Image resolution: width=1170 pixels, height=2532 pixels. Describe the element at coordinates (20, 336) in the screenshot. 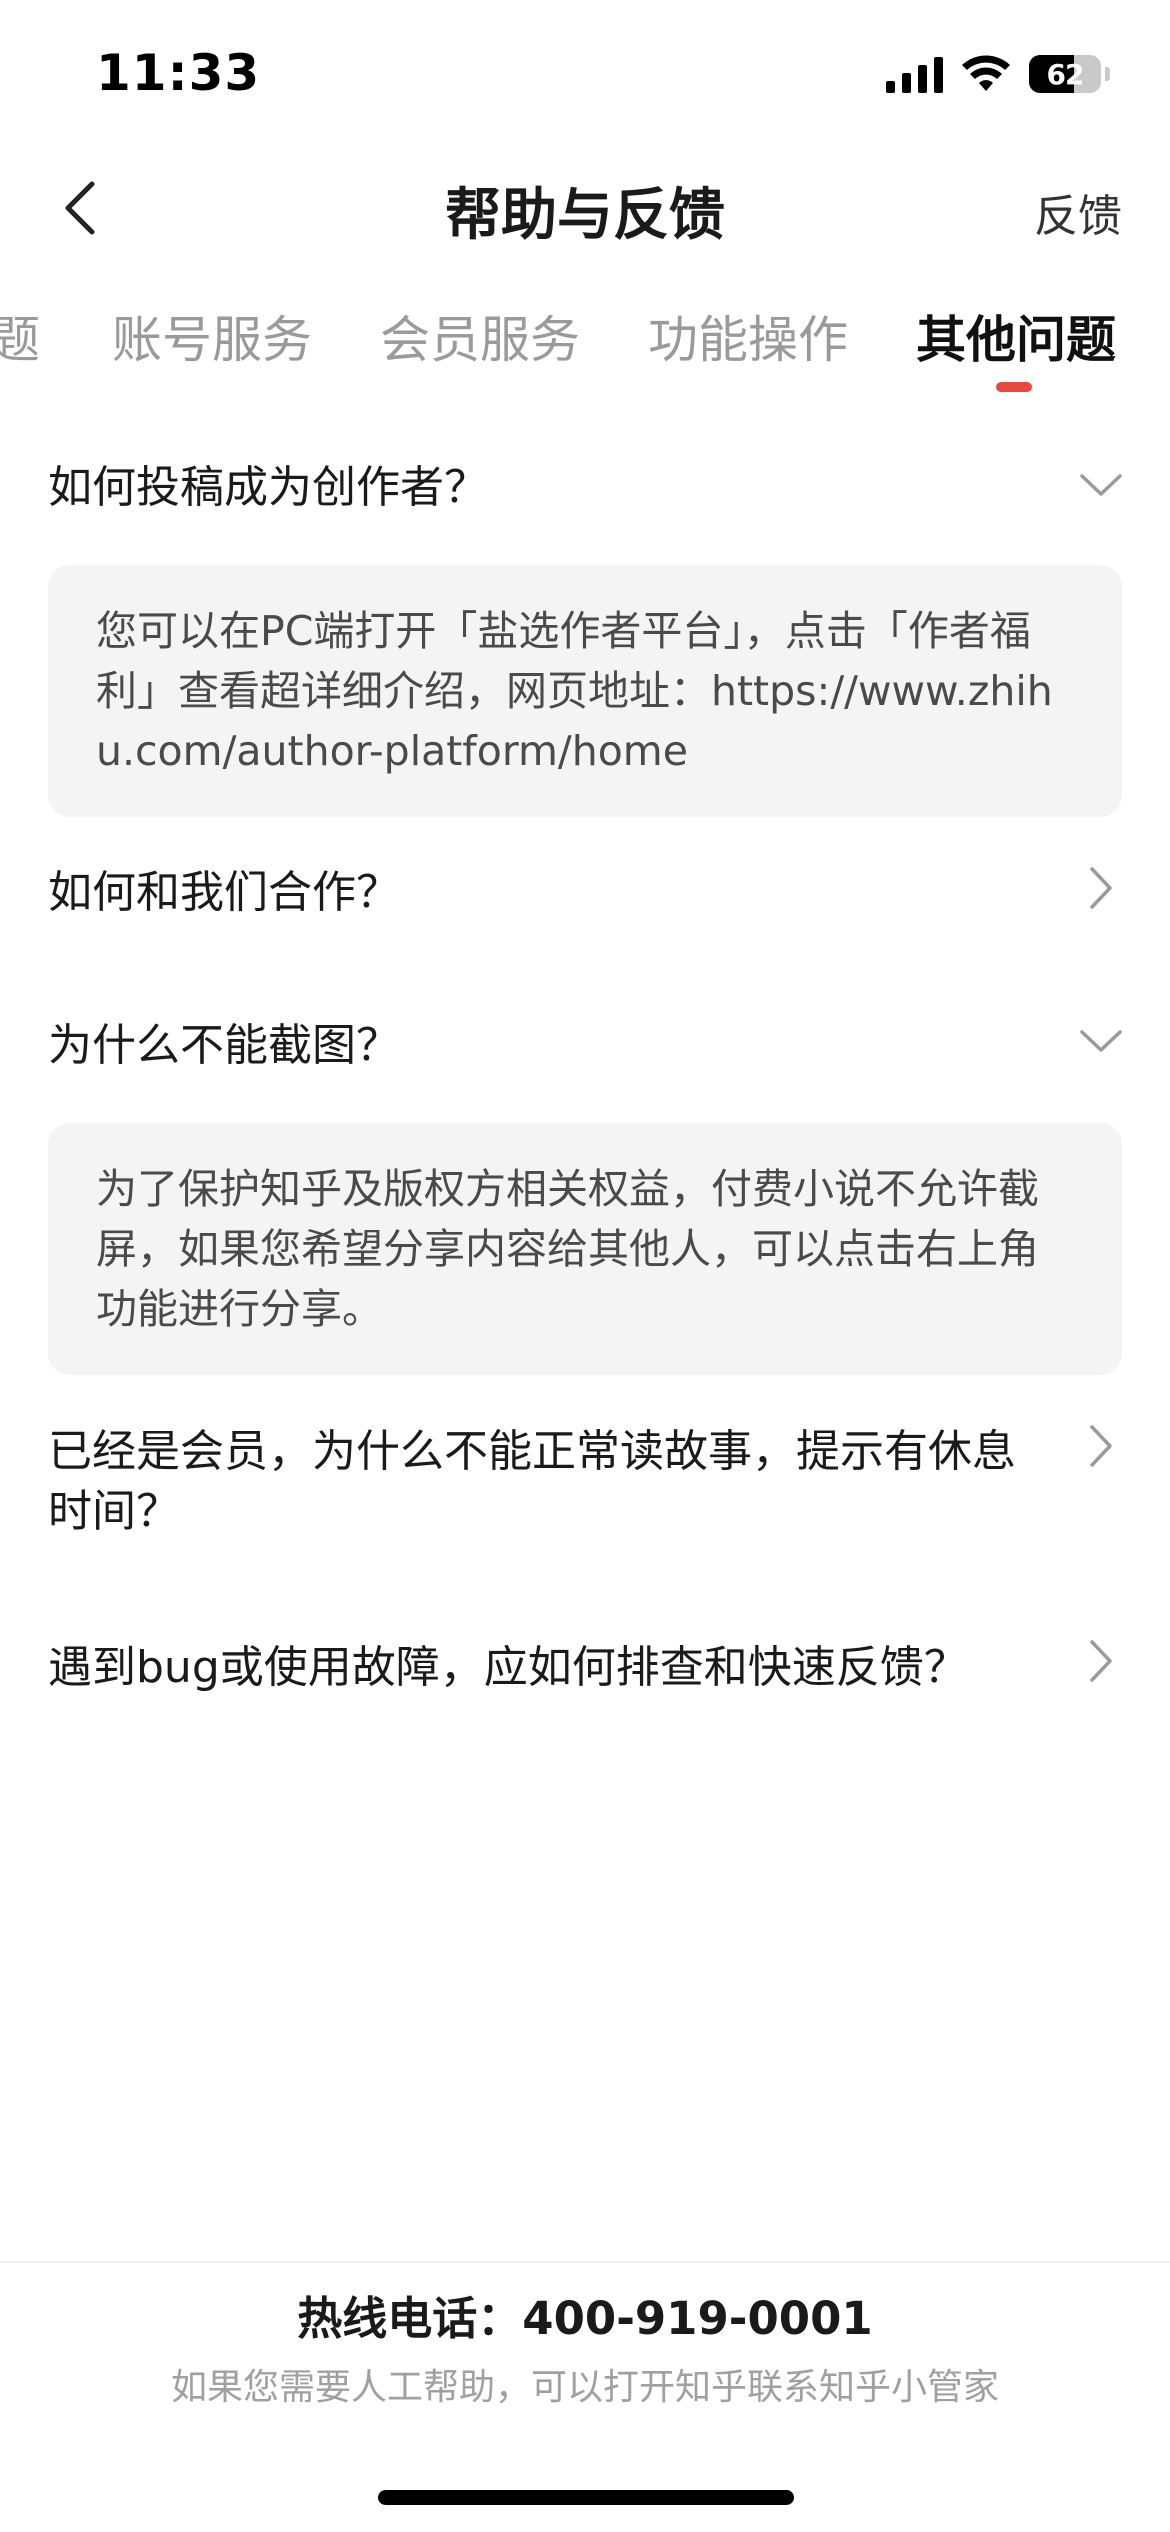

I see `tab-partial: 题` at that location.